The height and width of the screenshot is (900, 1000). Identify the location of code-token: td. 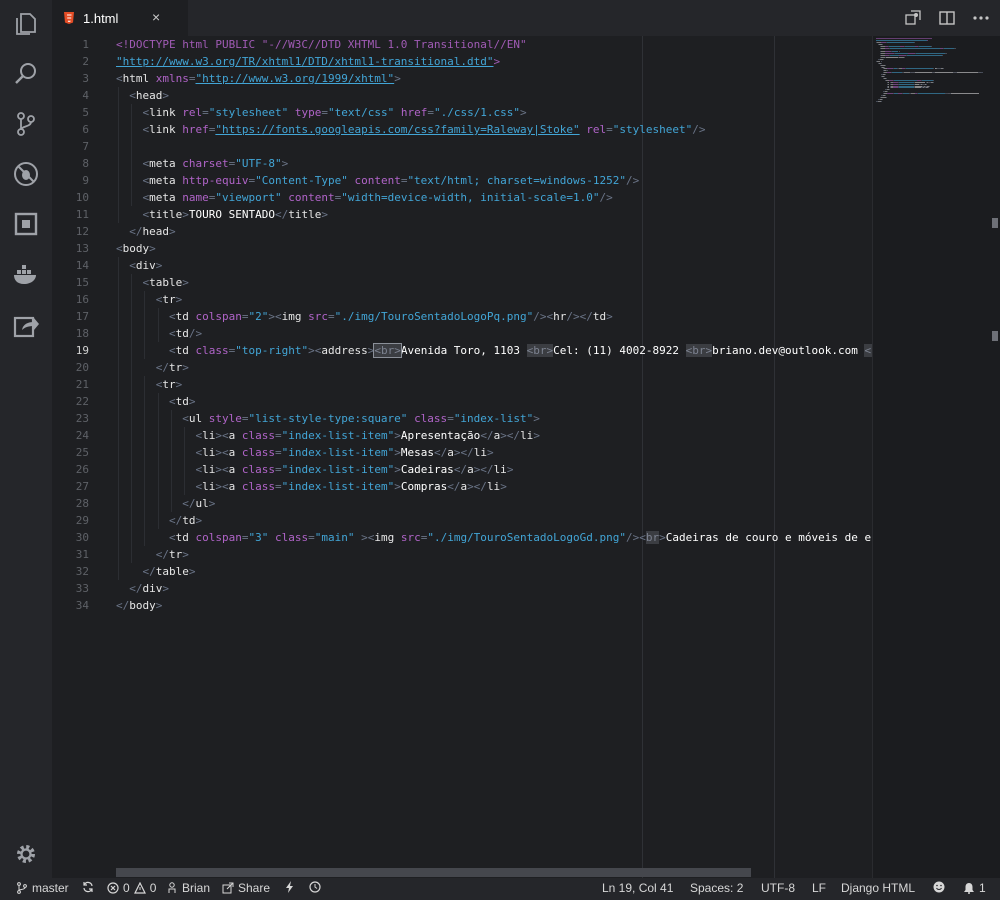
(182, 401).